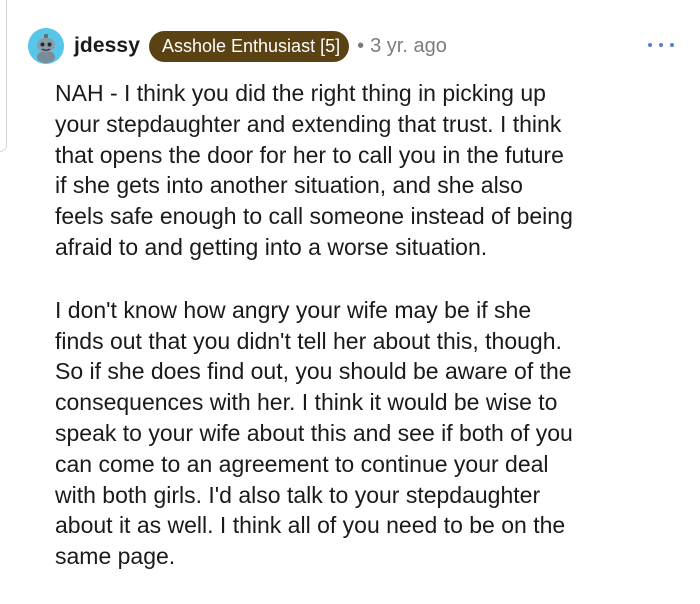  Describe the element at coordinates (408, 46) in the screenshot. I see `comment-timestamp: 3 yr. ago` at that location.